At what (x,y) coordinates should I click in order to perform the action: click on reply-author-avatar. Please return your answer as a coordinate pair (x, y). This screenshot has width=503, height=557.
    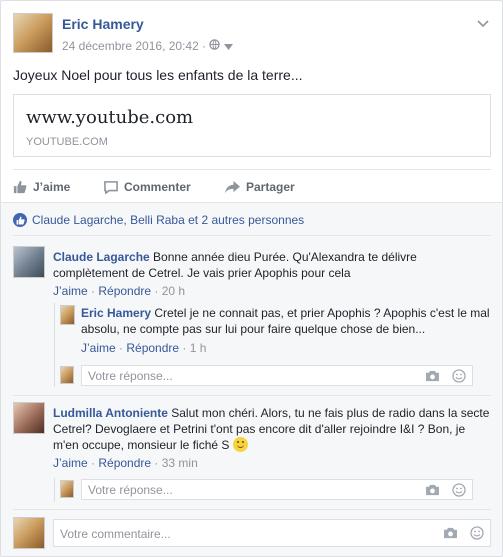
    Looking at the image, I should click on (67, 315).